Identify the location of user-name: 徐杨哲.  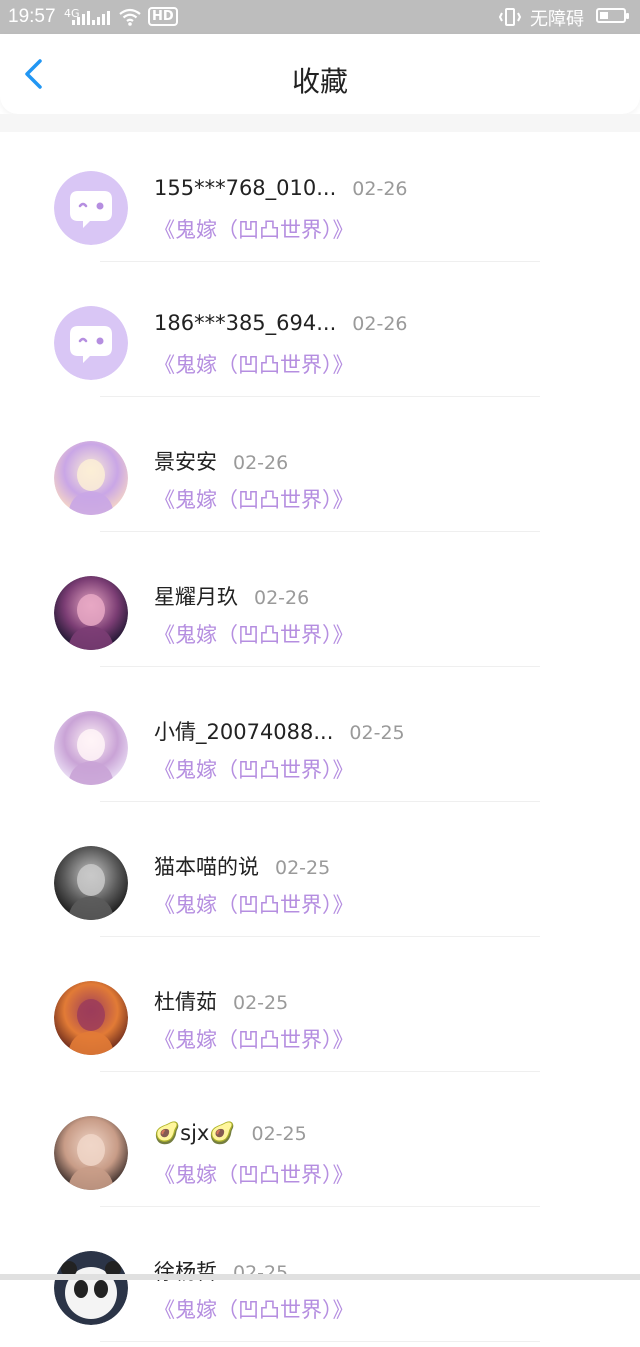
(185, 1272).